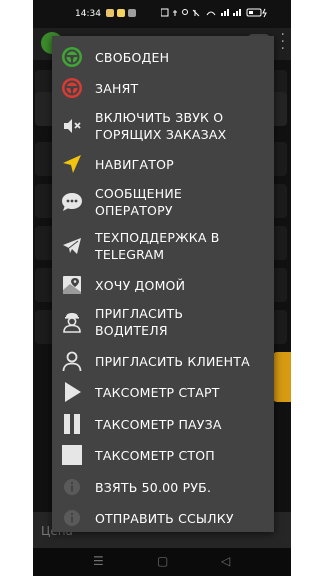 The width and height of the screenshot is (324, 576). Describe the element at coordinates (140, 285) in the screenshot. I see `menu-item-label: ХОЧУ ДОМОЙ` at that location.